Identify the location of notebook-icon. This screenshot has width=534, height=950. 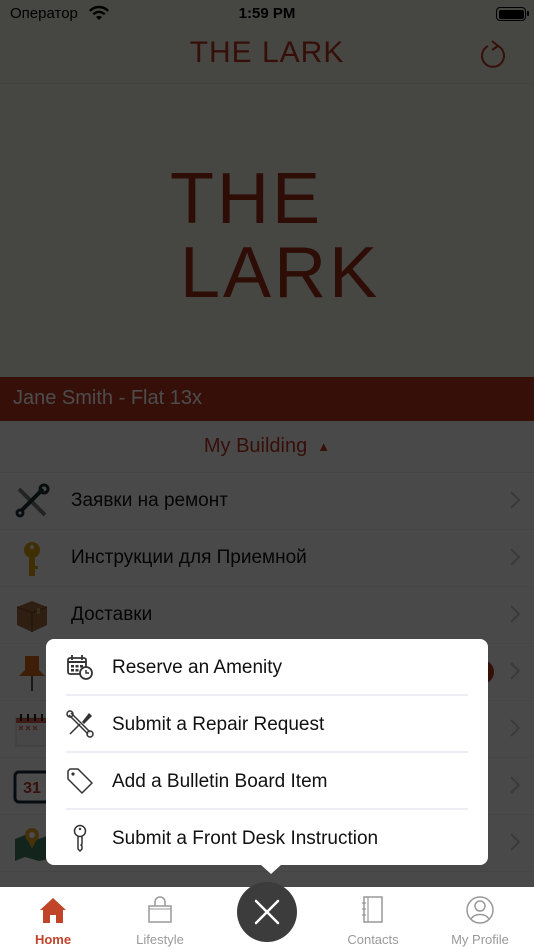
(372, 909).